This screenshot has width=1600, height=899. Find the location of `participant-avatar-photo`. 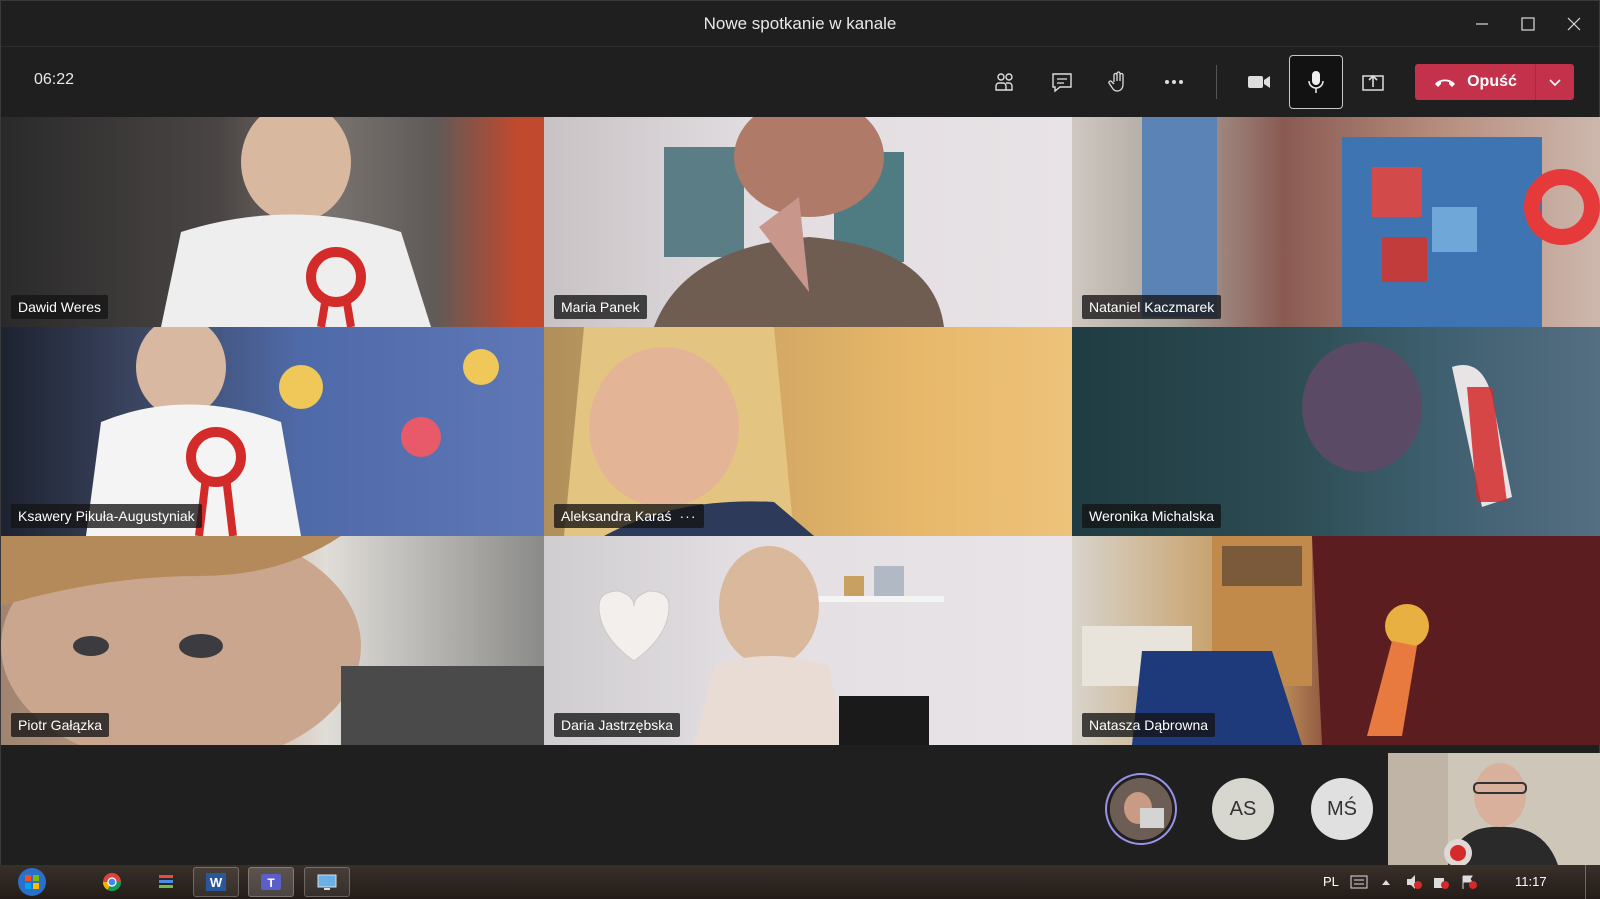

participant-avatar-photo is located at coordinates (1141, 809).